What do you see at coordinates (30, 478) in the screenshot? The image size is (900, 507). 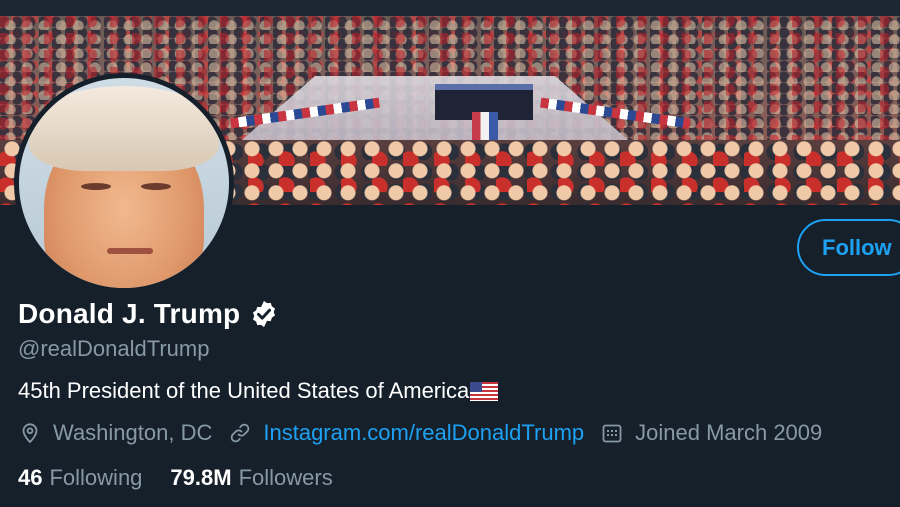 I see `following-count: 46` at bounding box center [30, 478].